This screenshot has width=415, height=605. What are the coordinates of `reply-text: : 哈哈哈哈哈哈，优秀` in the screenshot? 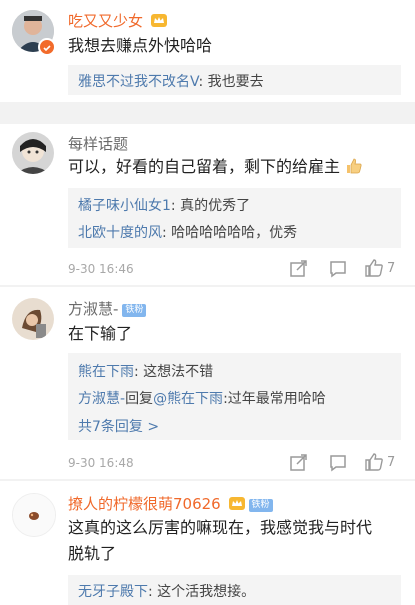 It's located at (230, 233).